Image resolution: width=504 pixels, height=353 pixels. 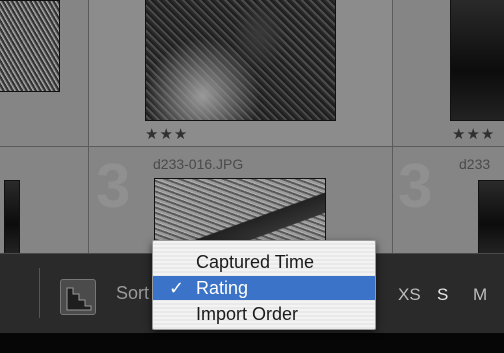 I want to click on menu-item-label: Import Order, so click(x=247, y=314).